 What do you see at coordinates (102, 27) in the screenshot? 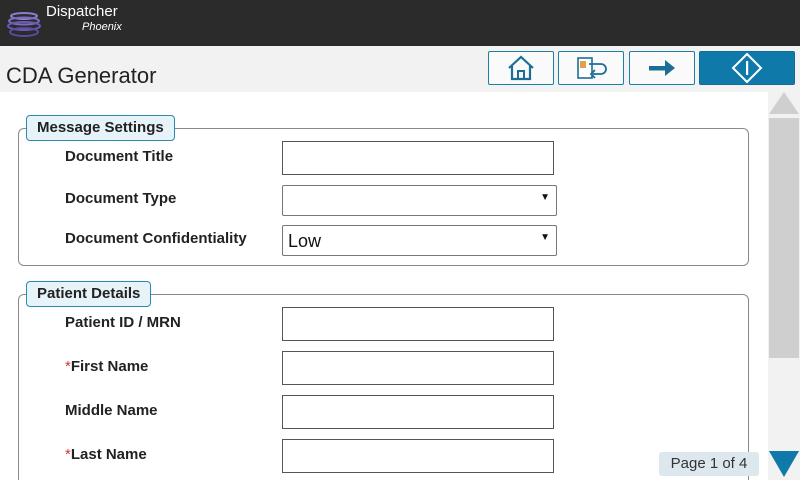
I see `brand-subtitle: Phoenix` at bounding box center [102, 27].